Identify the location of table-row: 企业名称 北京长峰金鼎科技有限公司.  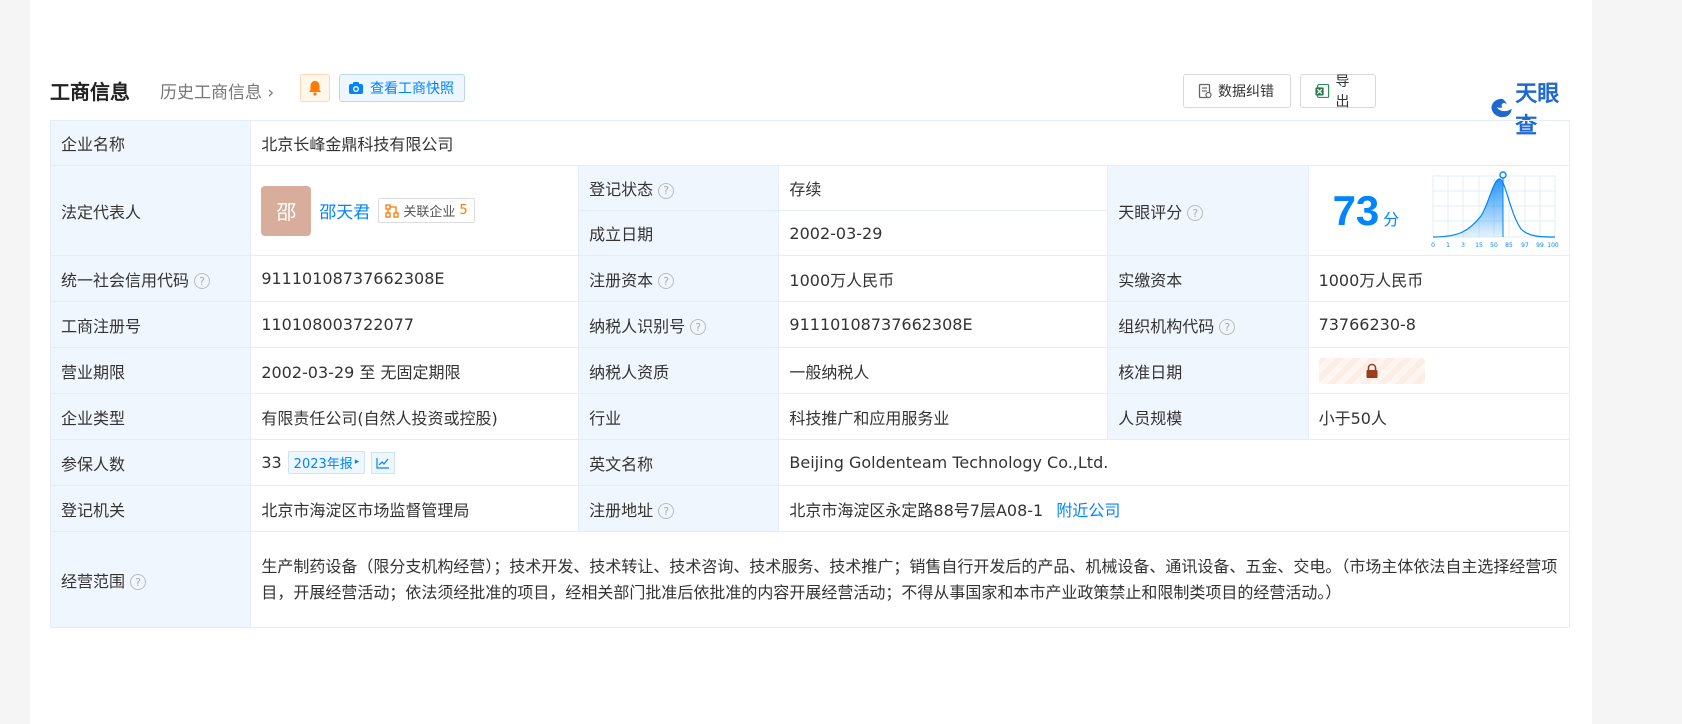
(809, 143).